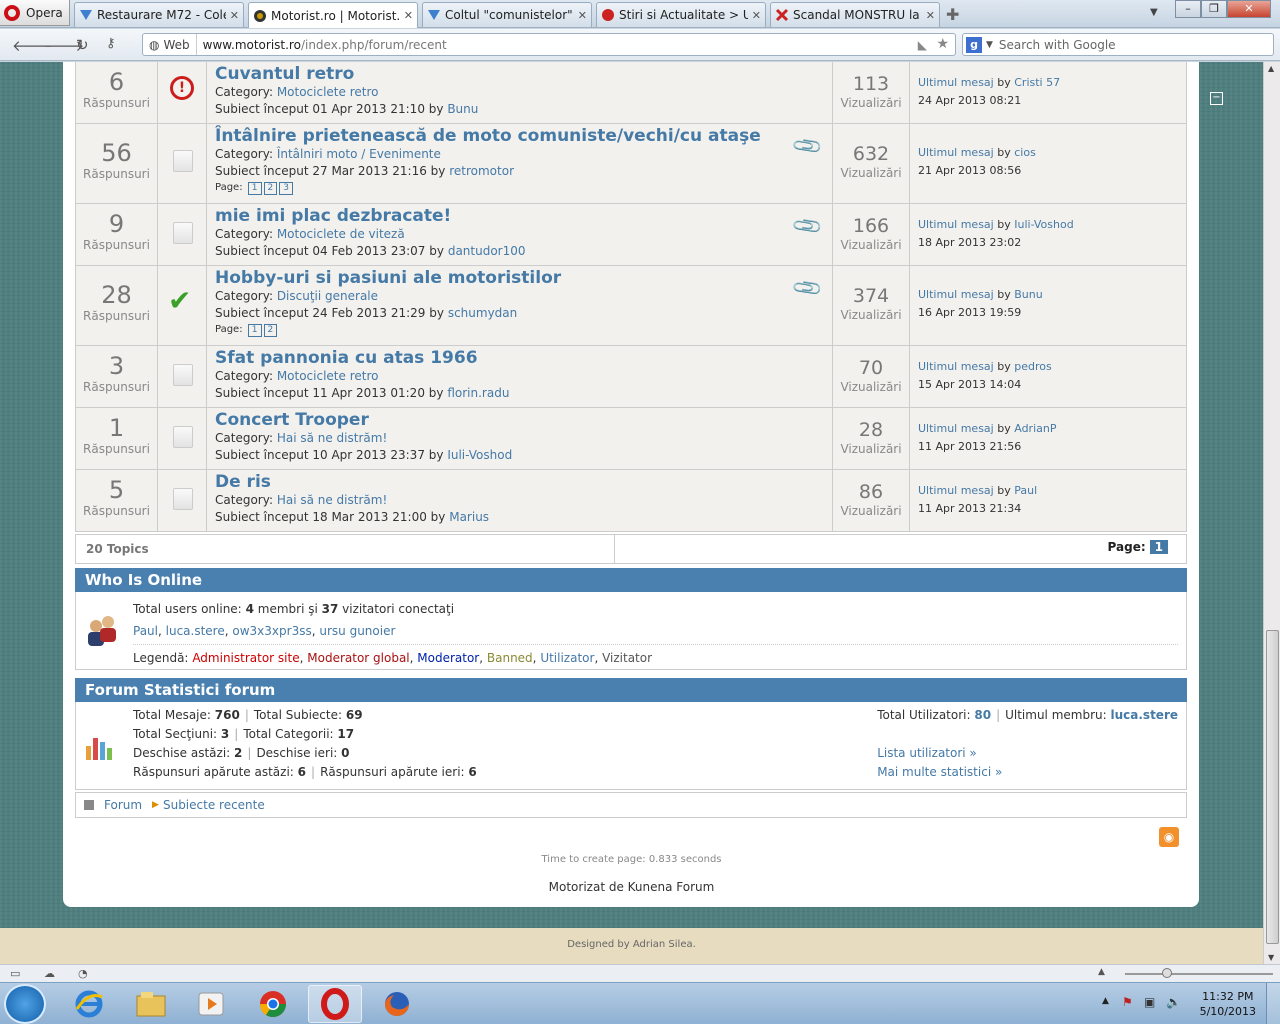 The image size is (1280, 1024). I want to click on explorer-taskbar-icon, so click(151, 1004).